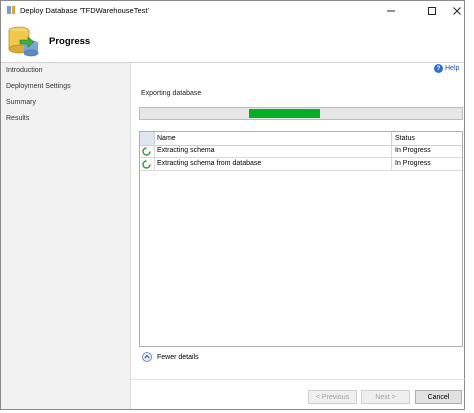 The height and width of the screenshot is (413, 474). I want to click on table-row: Extracting schema In Progress, so click(301, 151).